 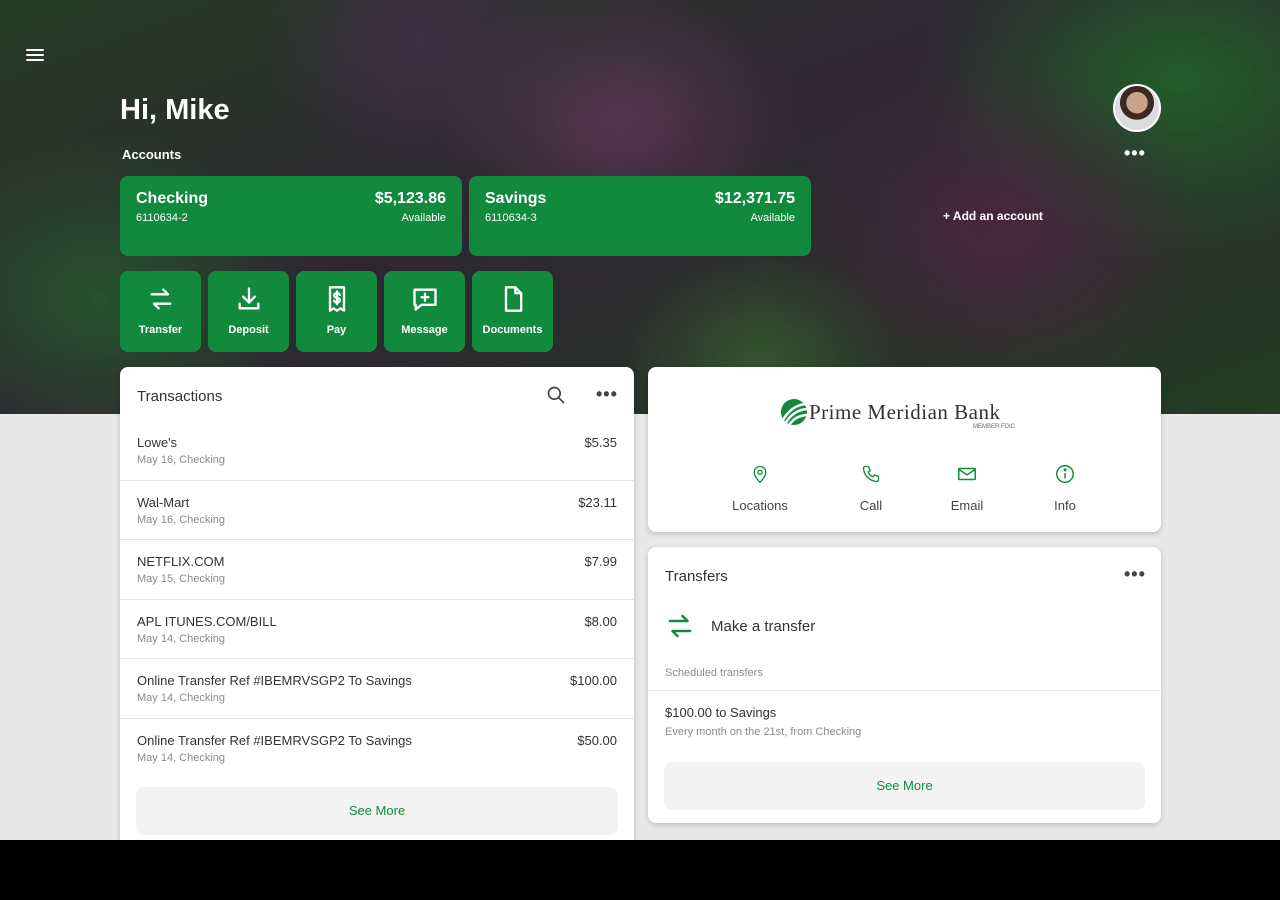 What do you see at coordinates (248, 330) in the screenshot?
I see `quick-action-label: Deposit` at bounding box center [248, 330].